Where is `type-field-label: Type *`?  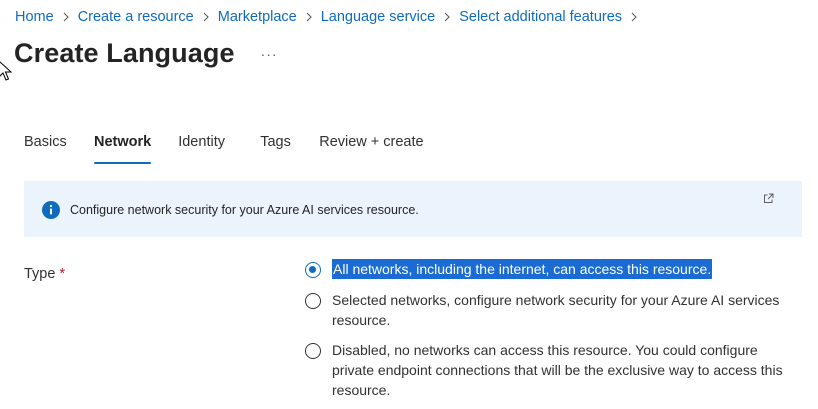 type-field-label: Type * is located at coordinates (44, 274).